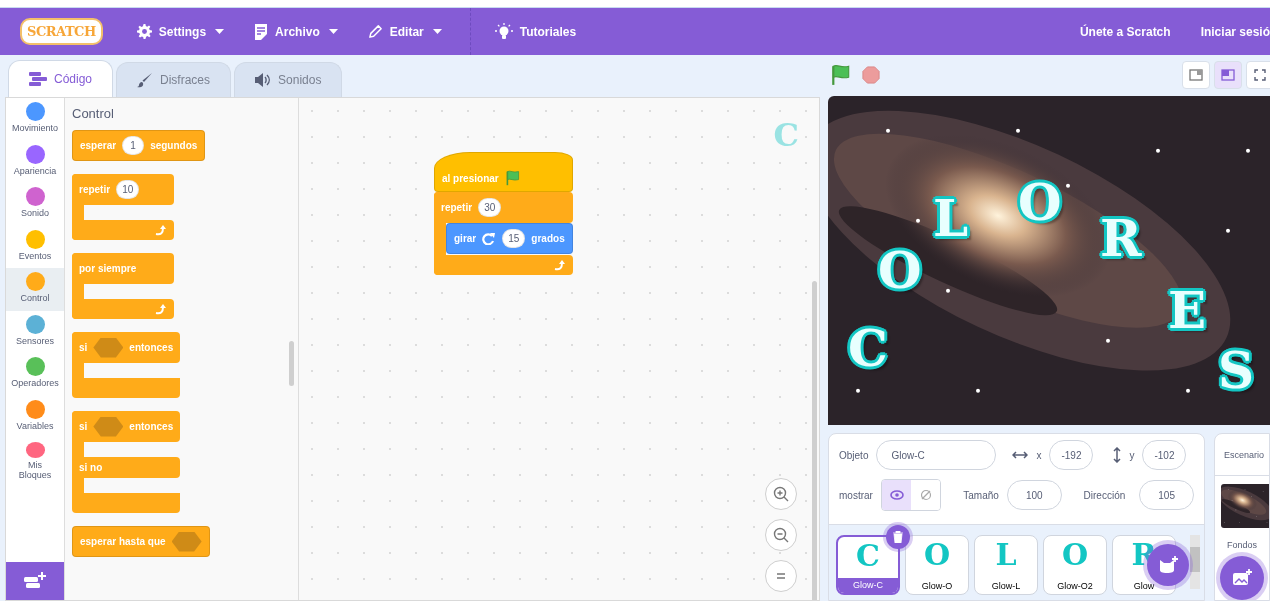 Image resolution: width=1270 pixels, height=601 pixels. What do you see at coordinates (548, 238) in the screenshot?
I see `block-label: grados` at bounding box center [548, 238].